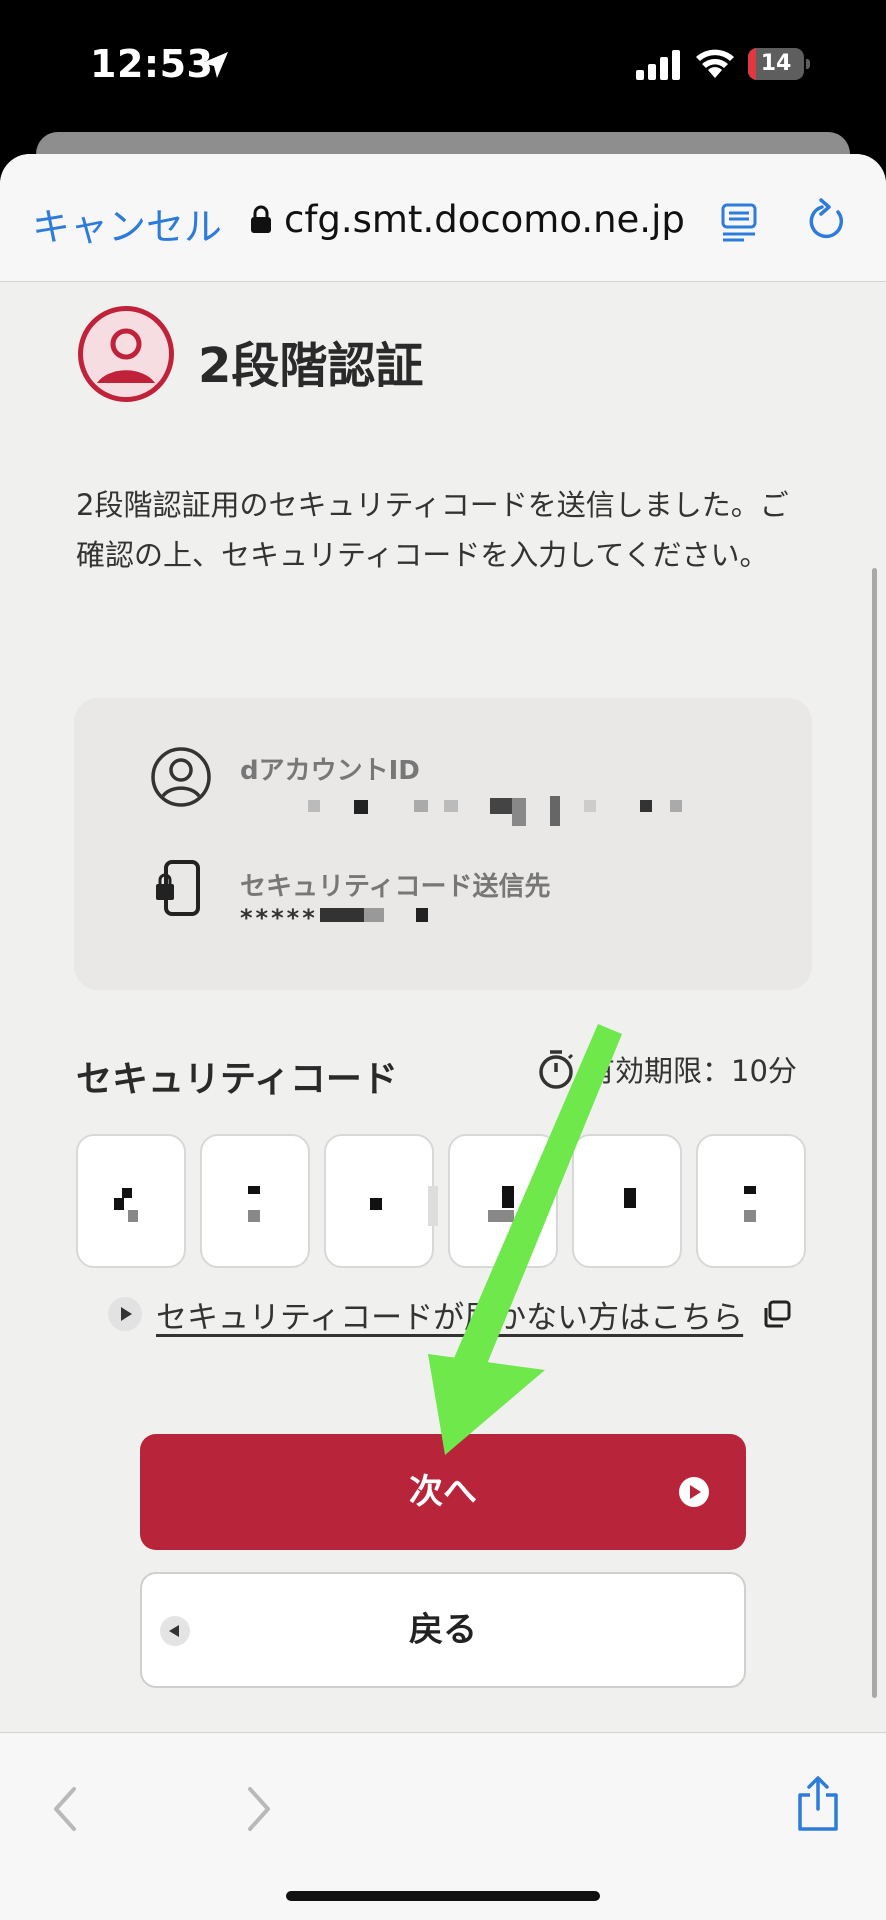 Image resolution: width=886 pixels, height=1920 pixels. Describe the element at coordinates (777, 1314) in the screenshot. I see `external-window-icon` at that location.